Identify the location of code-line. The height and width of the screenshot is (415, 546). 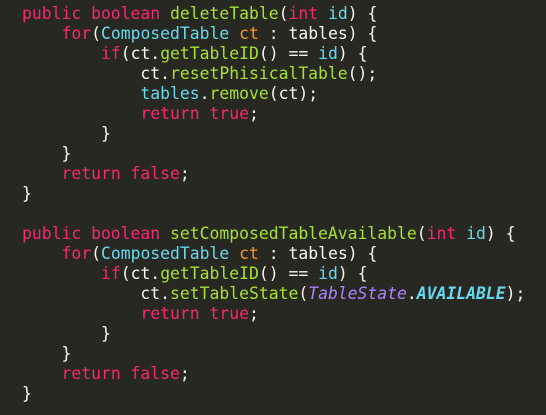
(284, 214).